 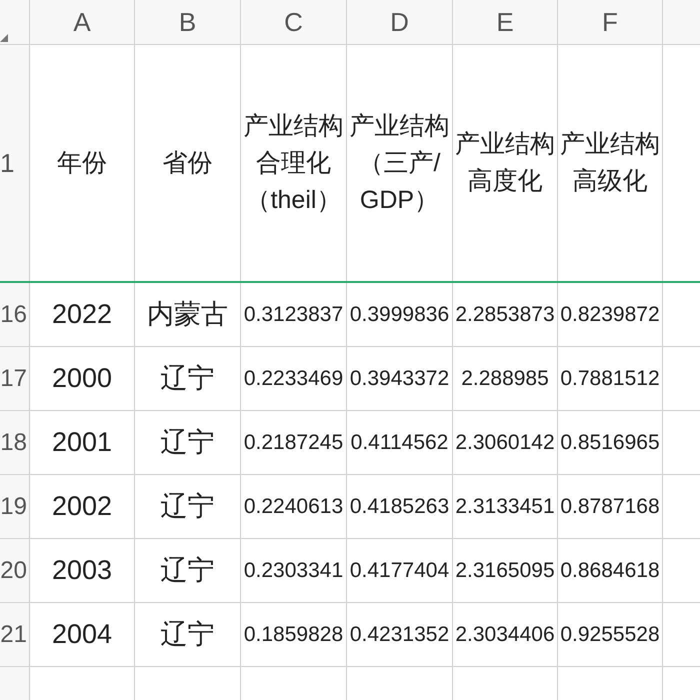 I want to click on row-header: 19, so click(x=15, y=507).